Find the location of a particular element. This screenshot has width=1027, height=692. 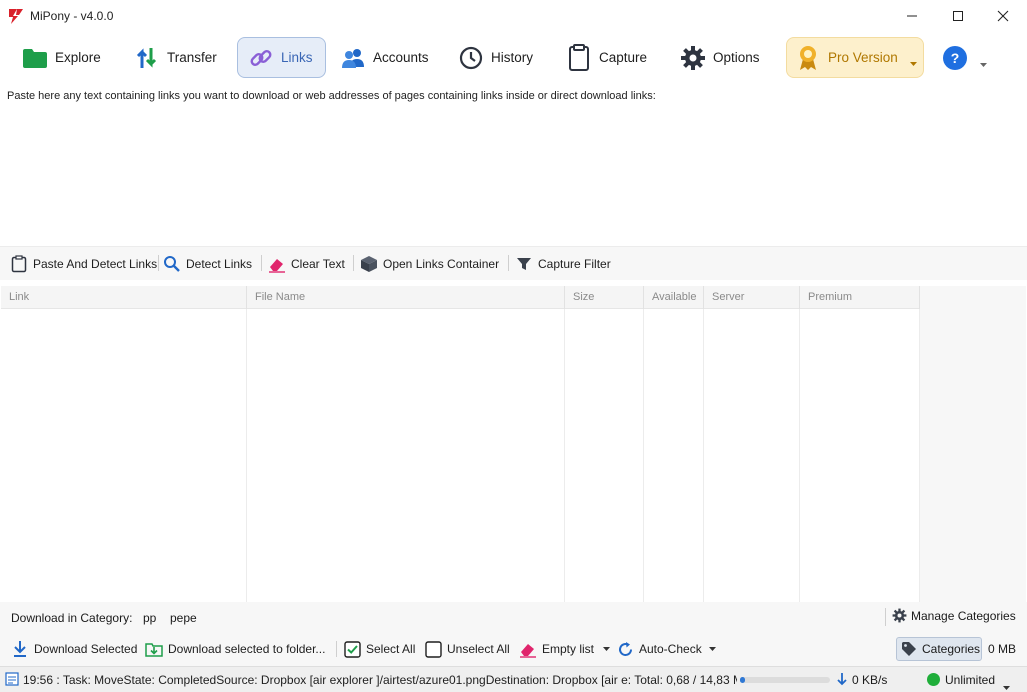

category-option-pepe: pepe is located at coordinates (183, 618).